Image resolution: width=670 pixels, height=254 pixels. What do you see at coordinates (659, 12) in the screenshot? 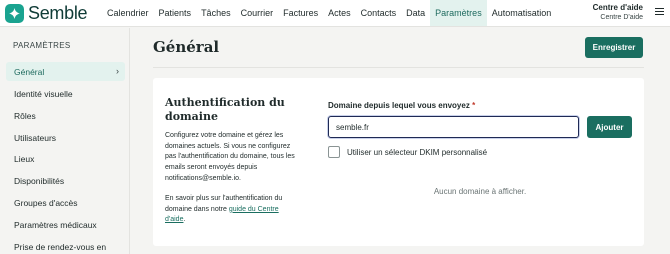
I see `hamburger-icon` at bounding box center [659, 12].